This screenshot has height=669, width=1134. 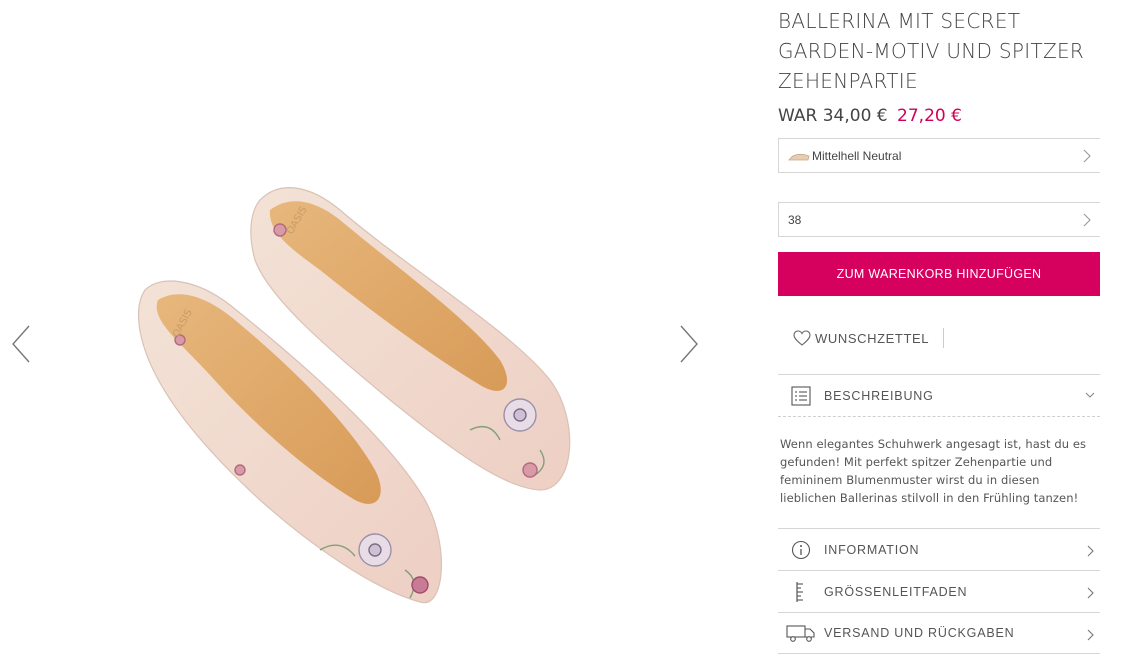 I want to click on heart-icon, so click(x=802, y=338).